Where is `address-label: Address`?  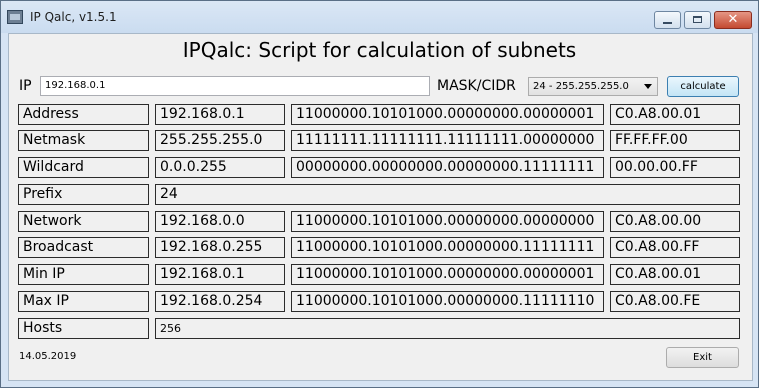
address-label: Address is located at coordinates (83, 114).